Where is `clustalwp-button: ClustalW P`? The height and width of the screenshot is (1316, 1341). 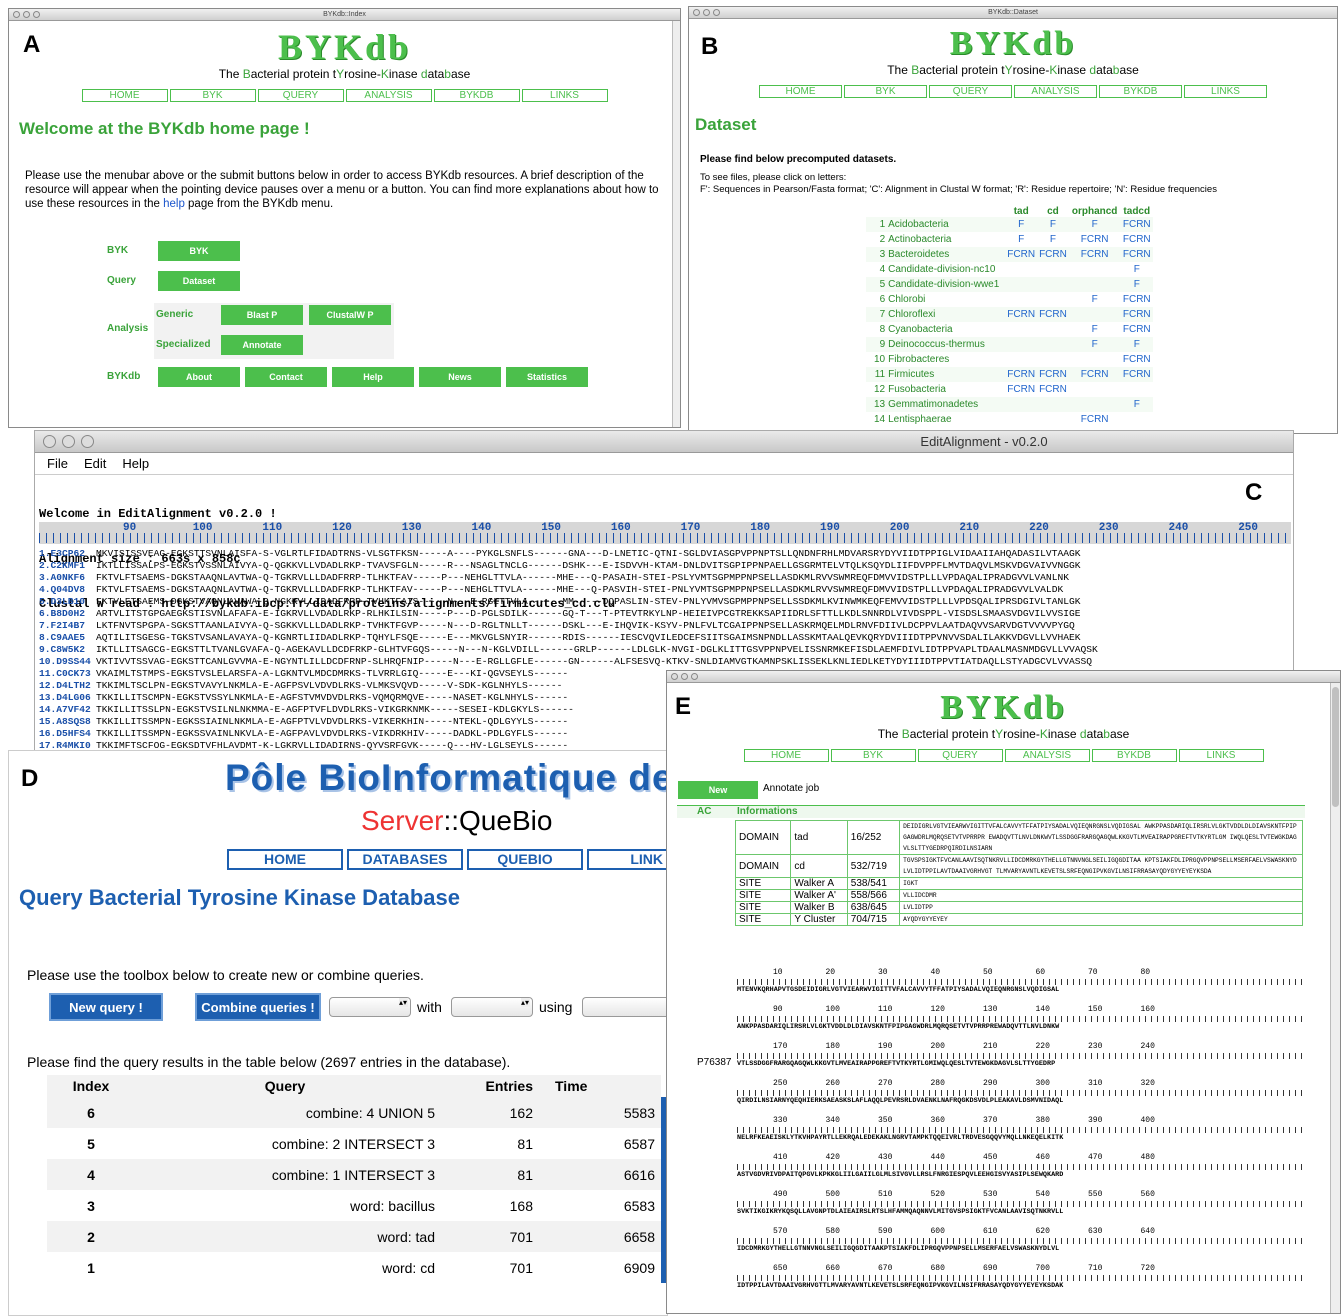 clustalwp-button: ClustalW P is located at coordinates (350, 315).